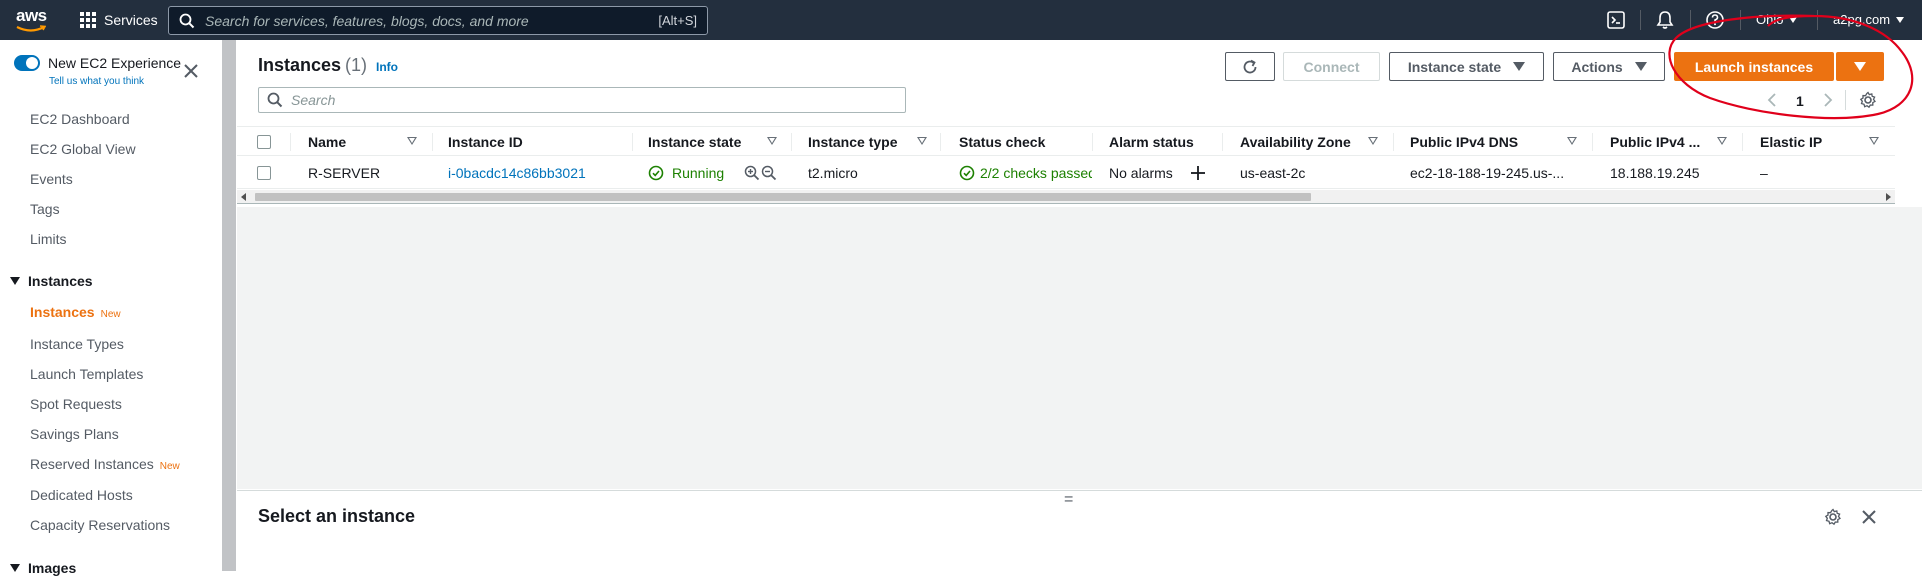 This screenshot has height=576, width=1922. What do you see at coordinates (264, 173) in the screenshot?
I see `row-checkbox` at bounding box center [264, 173].